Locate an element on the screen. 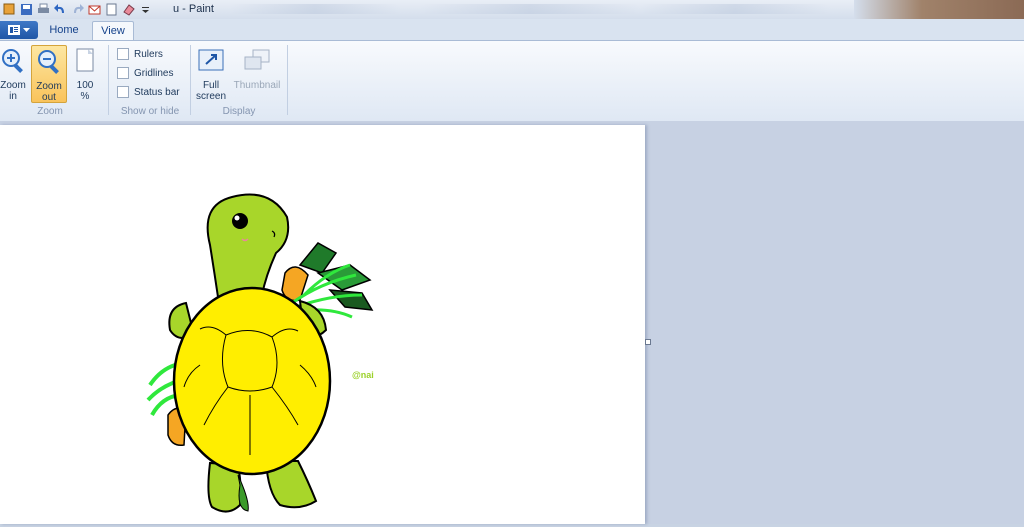  gridlines-checkbox: Gridlines is located at coordinates (145, 73).